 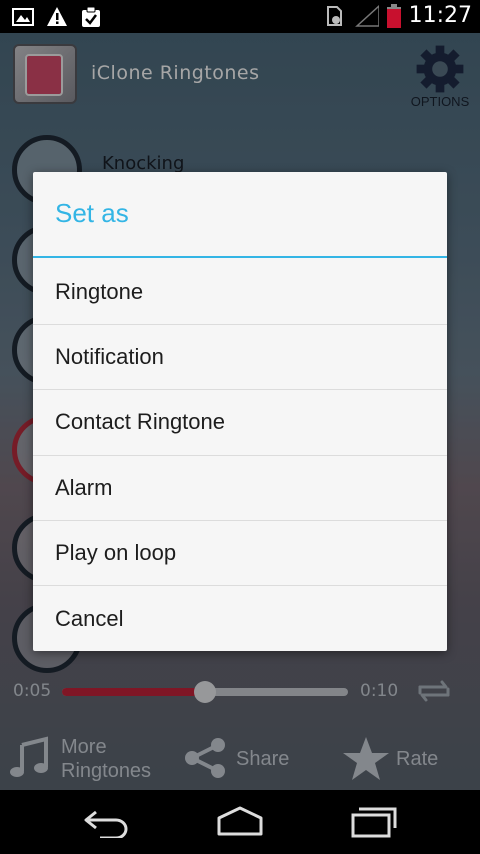 What do you see at coordinates (393, 15) in the screenshot?
I see `battery-icon` at bounding box center [393, 15].